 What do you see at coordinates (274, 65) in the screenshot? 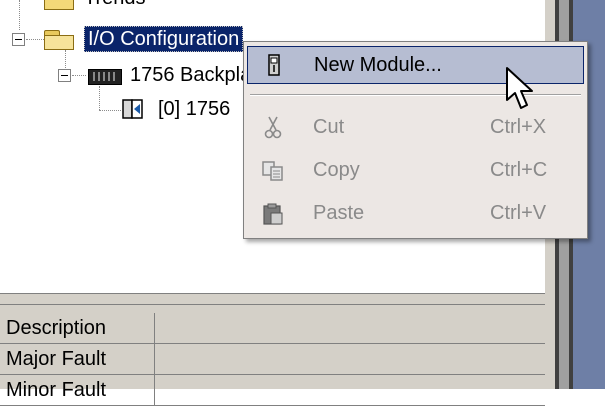
I see `new-module-icon` at bounding box center [274, 65].